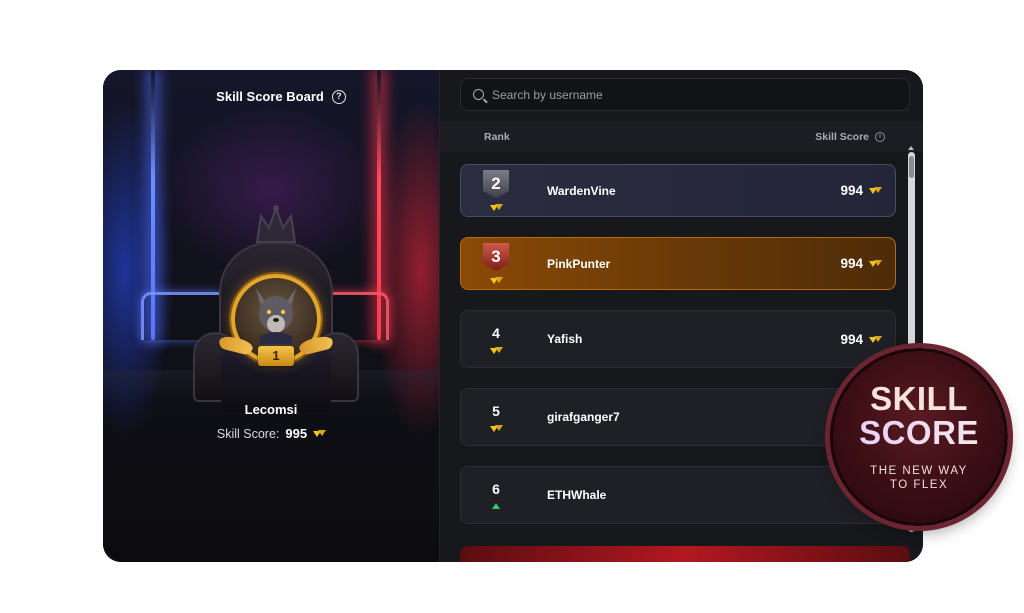 The height and width of the screenshot is (613, 1024). I want to click on rank-cell: 5, so click(496, 417).